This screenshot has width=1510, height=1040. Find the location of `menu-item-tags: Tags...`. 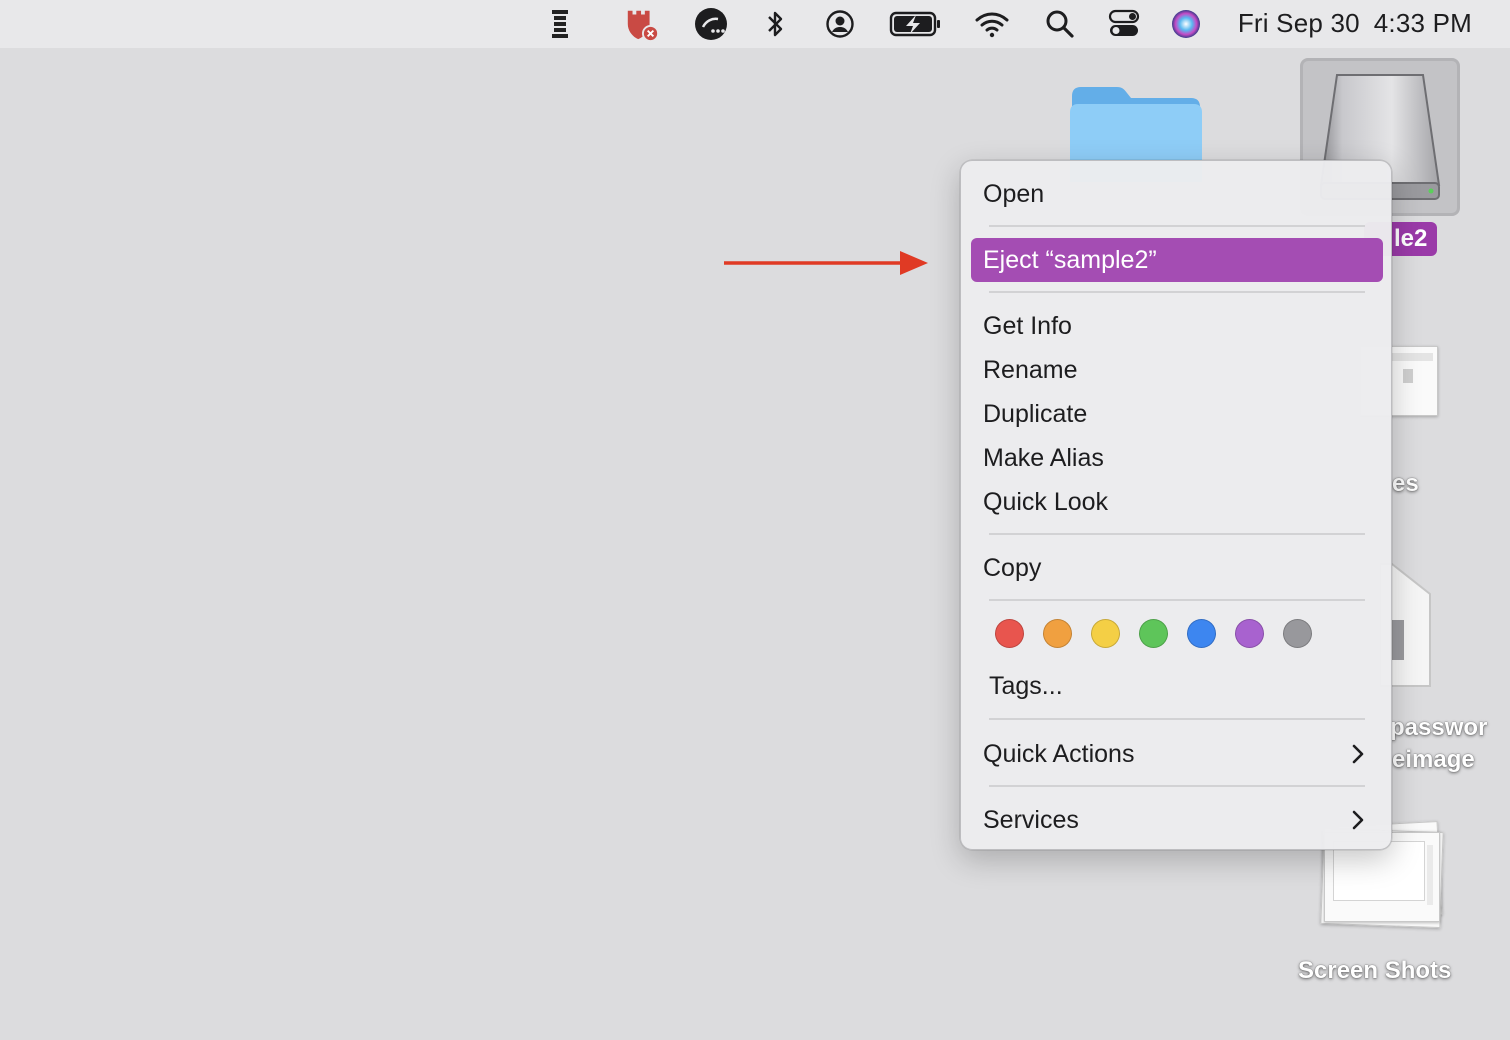

menu-item-tags: Tags... is located at coordinates (1177, 686).